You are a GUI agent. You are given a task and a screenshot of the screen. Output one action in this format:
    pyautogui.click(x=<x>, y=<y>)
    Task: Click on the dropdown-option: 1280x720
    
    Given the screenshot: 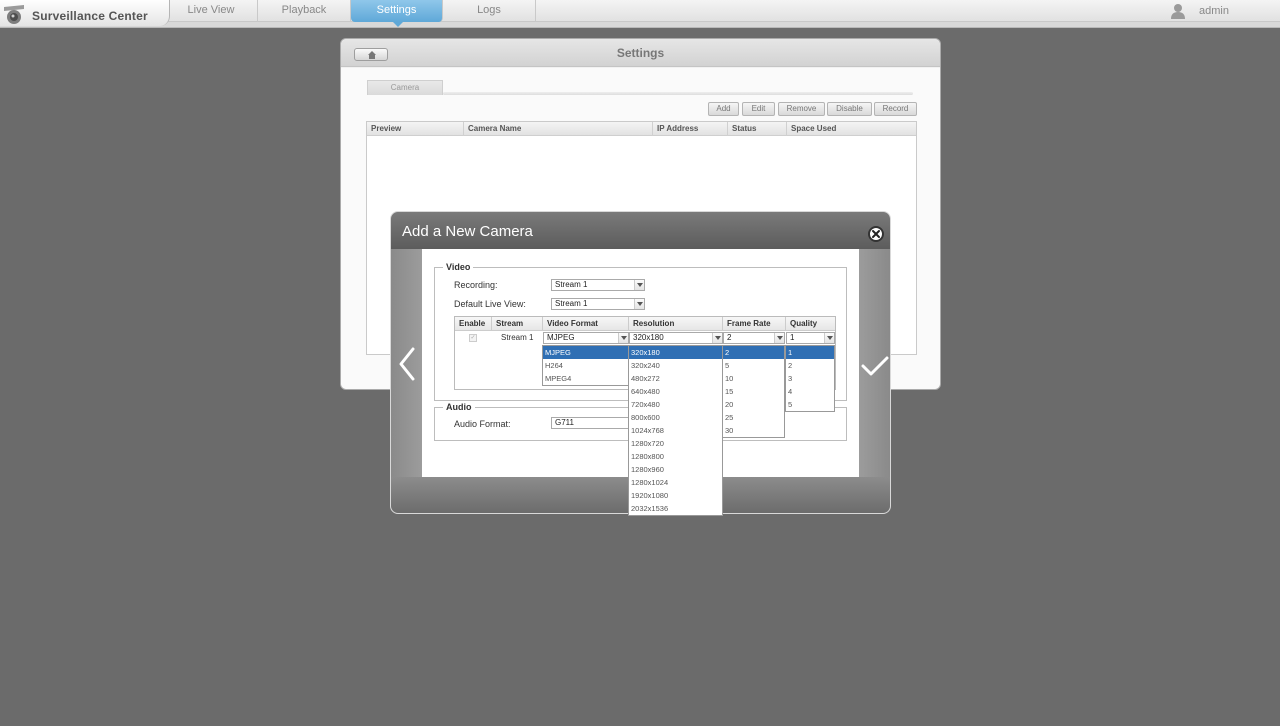 What is the action you would take?
    pyautogui.click(x=675, y=443)
    